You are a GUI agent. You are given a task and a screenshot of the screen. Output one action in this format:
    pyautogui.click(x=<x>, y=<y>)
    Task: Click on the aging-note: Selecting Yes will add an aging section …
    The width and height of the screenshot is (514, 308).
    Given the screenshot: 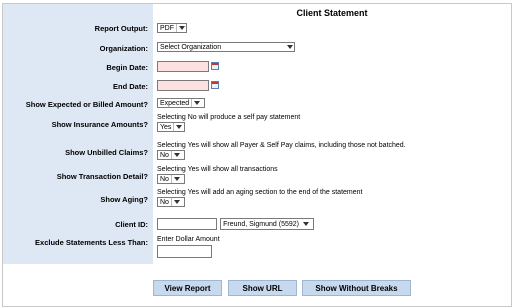 What is the action you would take?
    pyautogui.click(x=260, y=192)
    